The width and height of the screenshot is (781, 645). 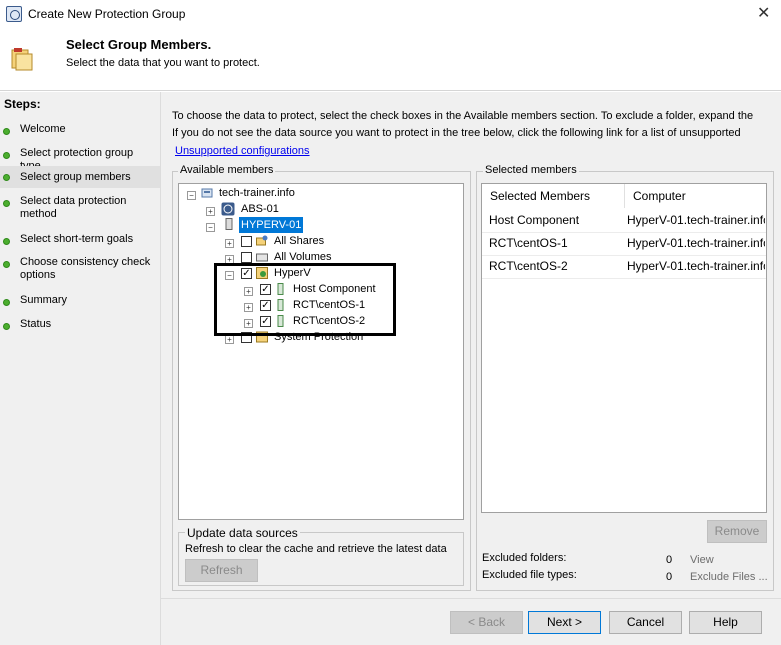 I want to click on window-title: Create New Protection Group, so click(x=107, y=14).